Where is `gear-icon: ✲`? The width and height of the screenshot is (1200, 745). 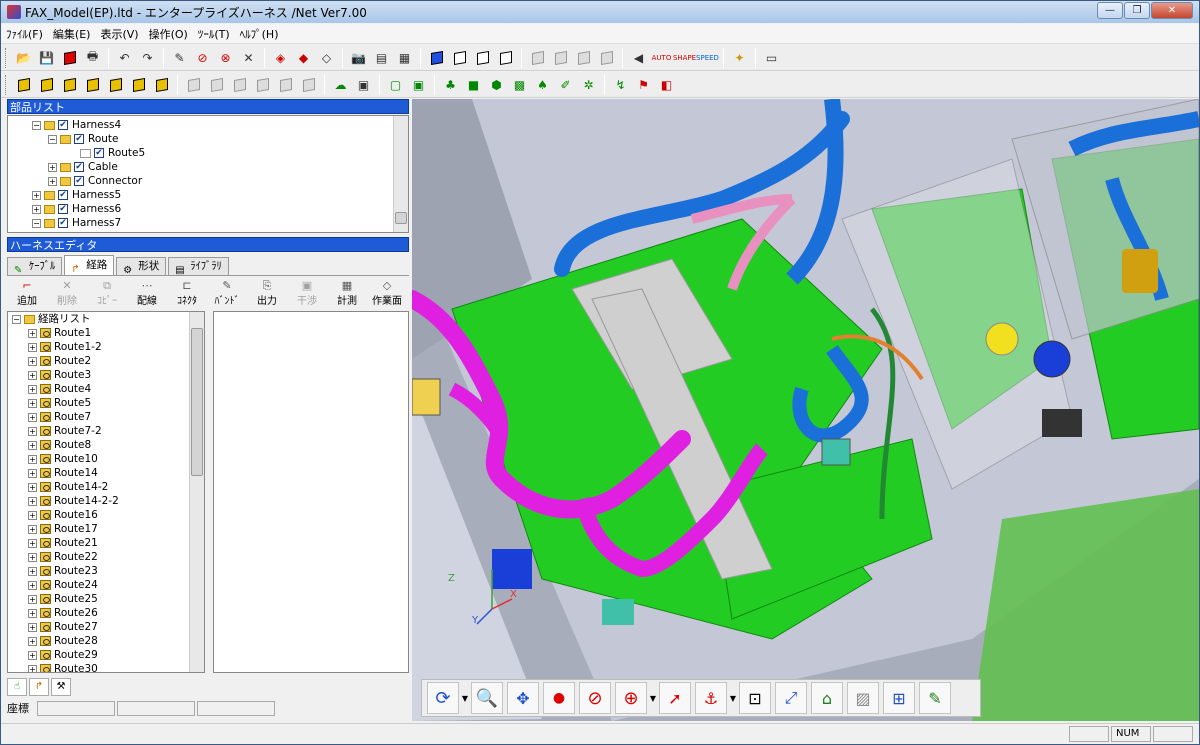
gear-icon: ✲ is located at coordinates (588, 84).